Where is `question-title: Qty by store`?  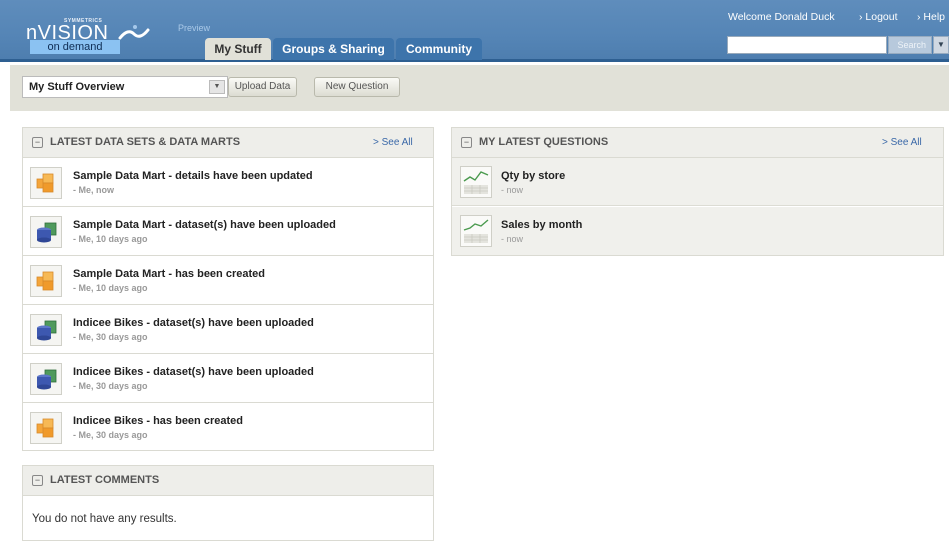 question-title: Qty by store is located at coordinates (533, 176).